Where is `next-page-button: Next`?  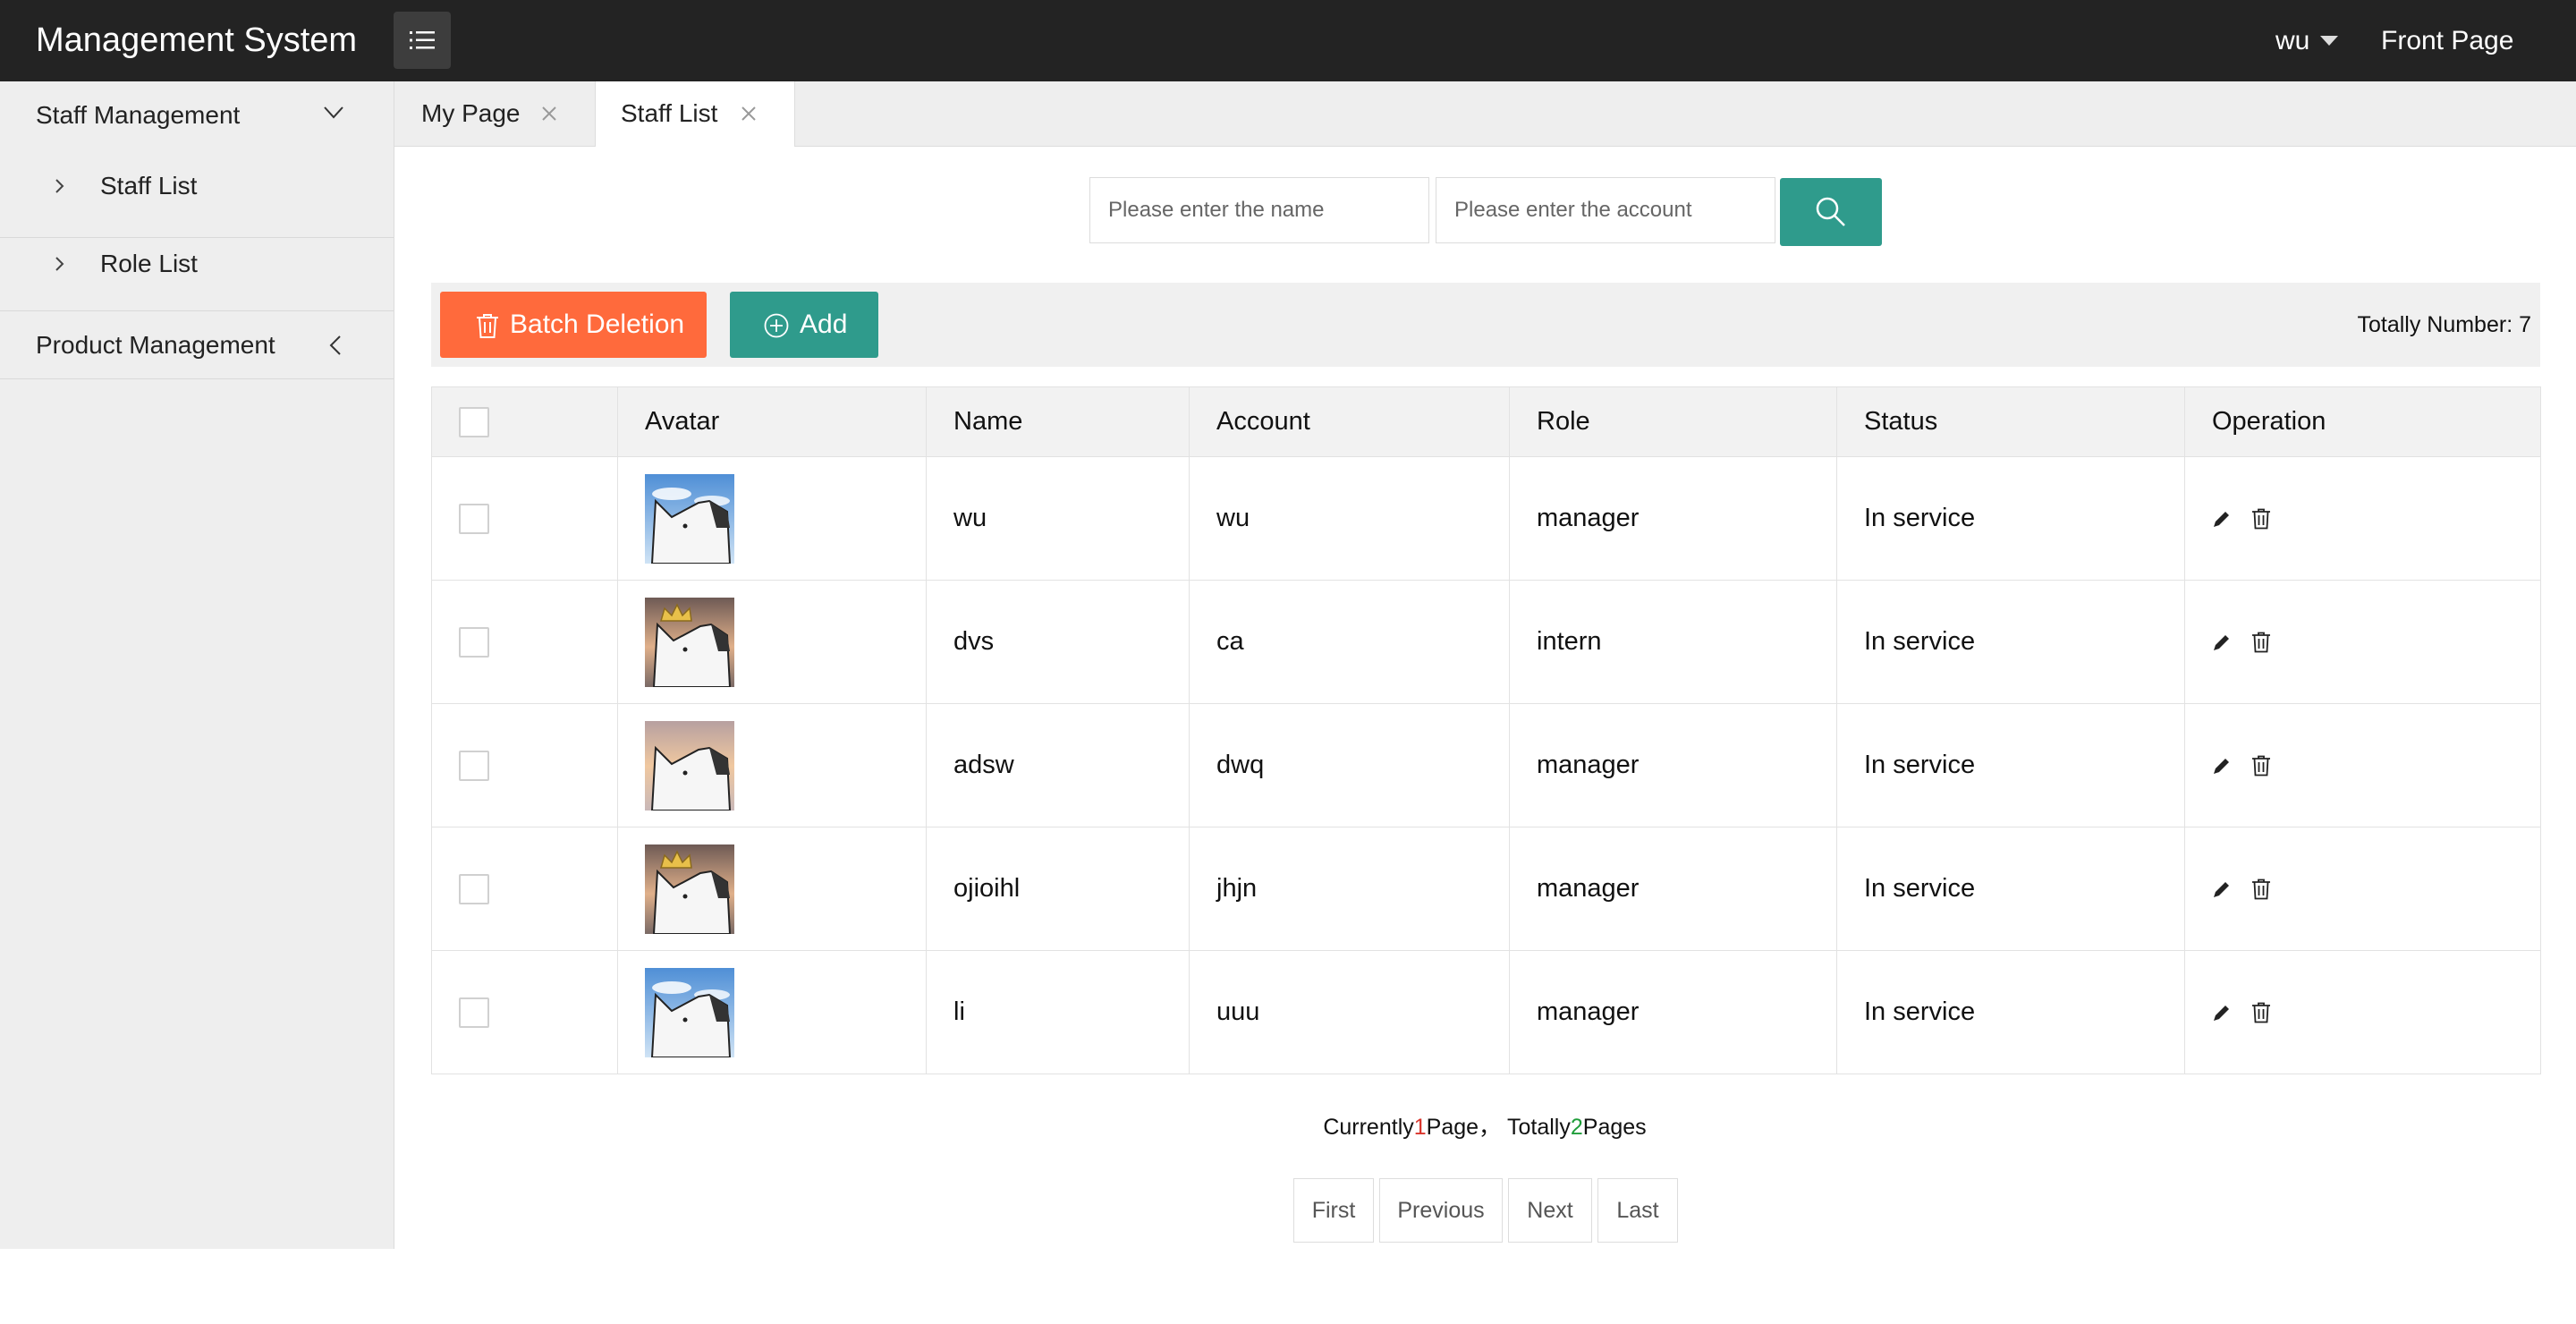
next-page-button: Next is located at coordinates (1550, 1210).